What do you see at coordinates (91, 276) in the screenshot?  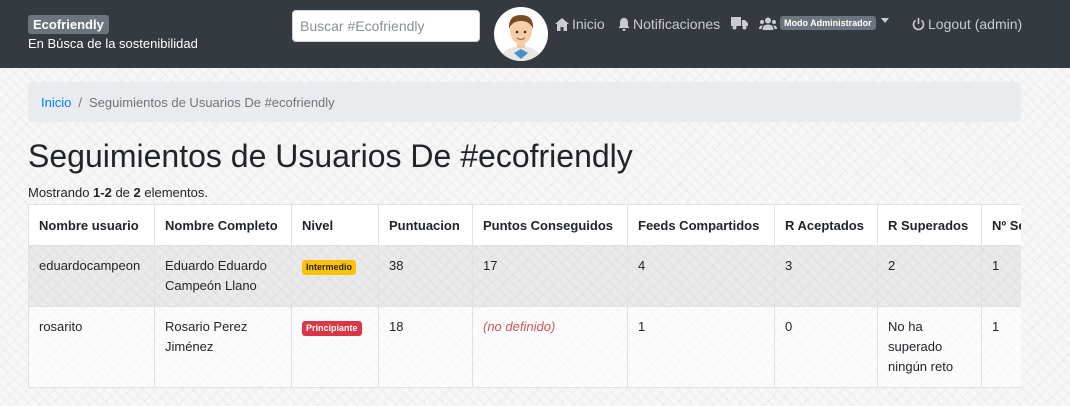 I see `cell-username: eduardocampeon` at bounding box center [91, 276].